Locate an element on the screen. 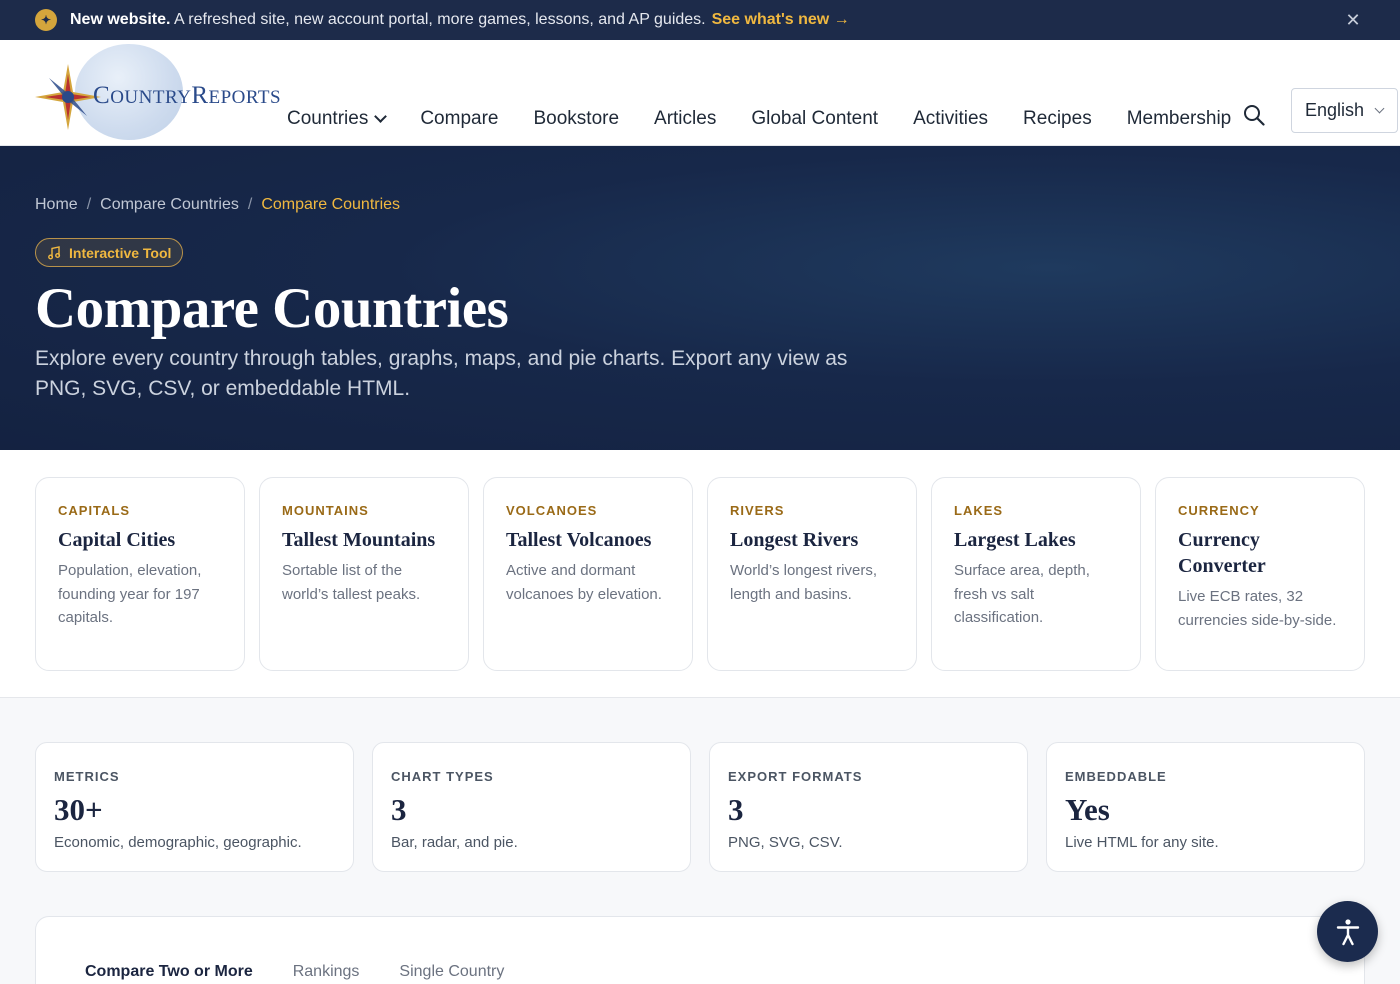 This screenshot has height=984, width=1400. music-note-icon is located at coordinates (54, 252).